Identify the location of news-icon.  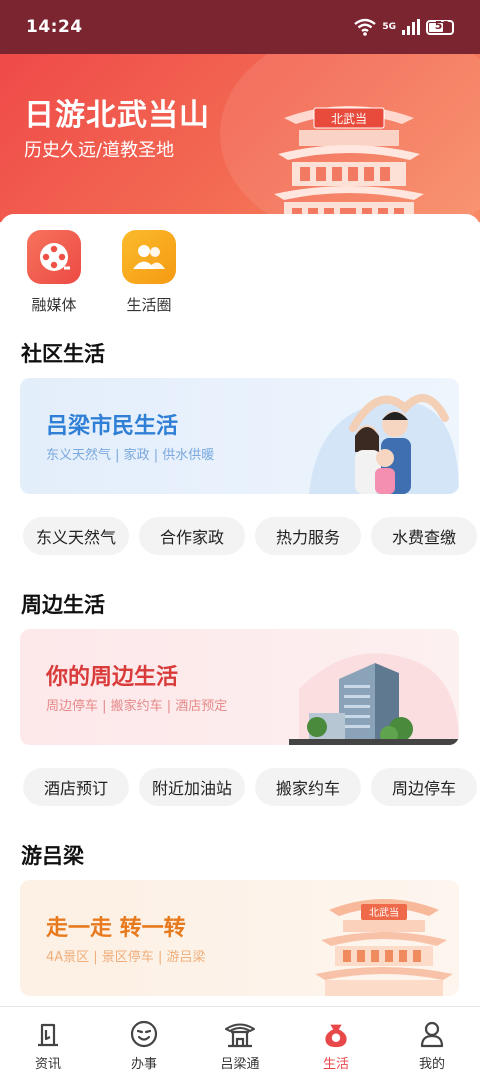
(48, 1035).